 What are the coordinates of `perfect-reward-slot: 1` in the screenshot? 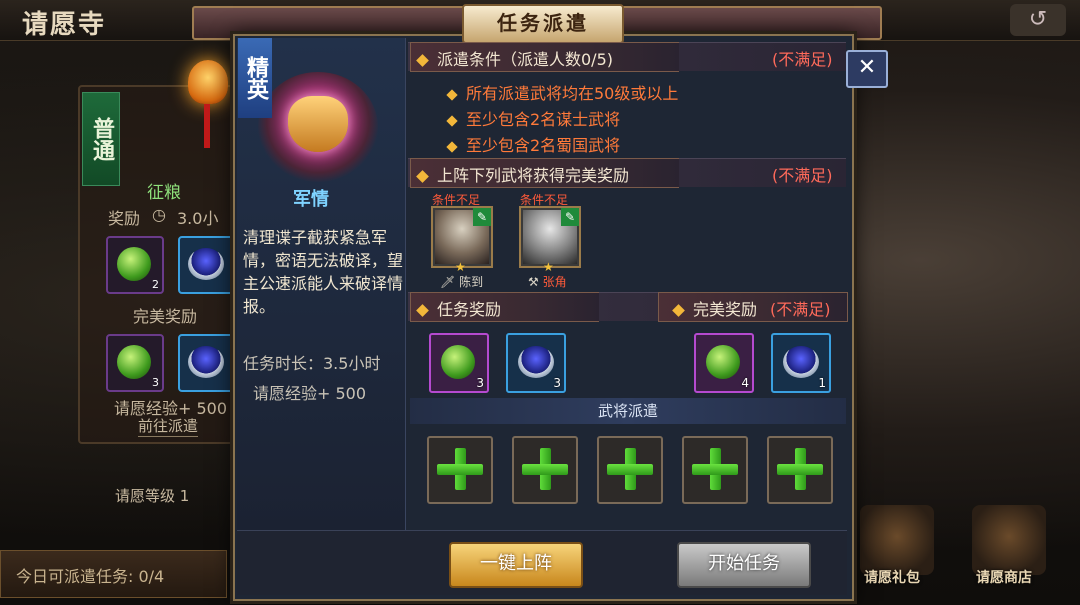 It's located at (801, 363).